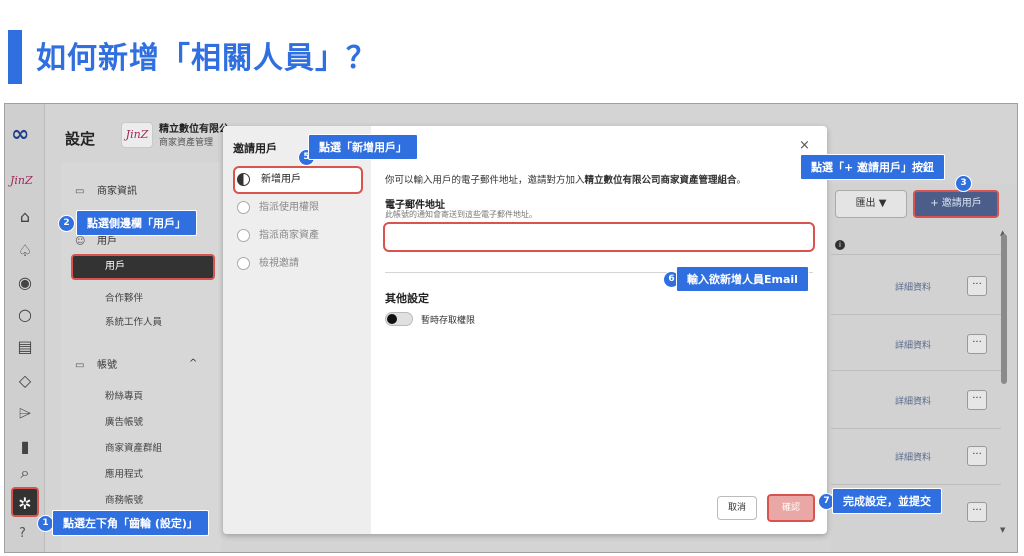 The image size is (1024, 556). What do you see at coordinates (186, 143) in the screenshot?
I see `business-subtitle: 商家資產管理` at bounding box center [186, 143].